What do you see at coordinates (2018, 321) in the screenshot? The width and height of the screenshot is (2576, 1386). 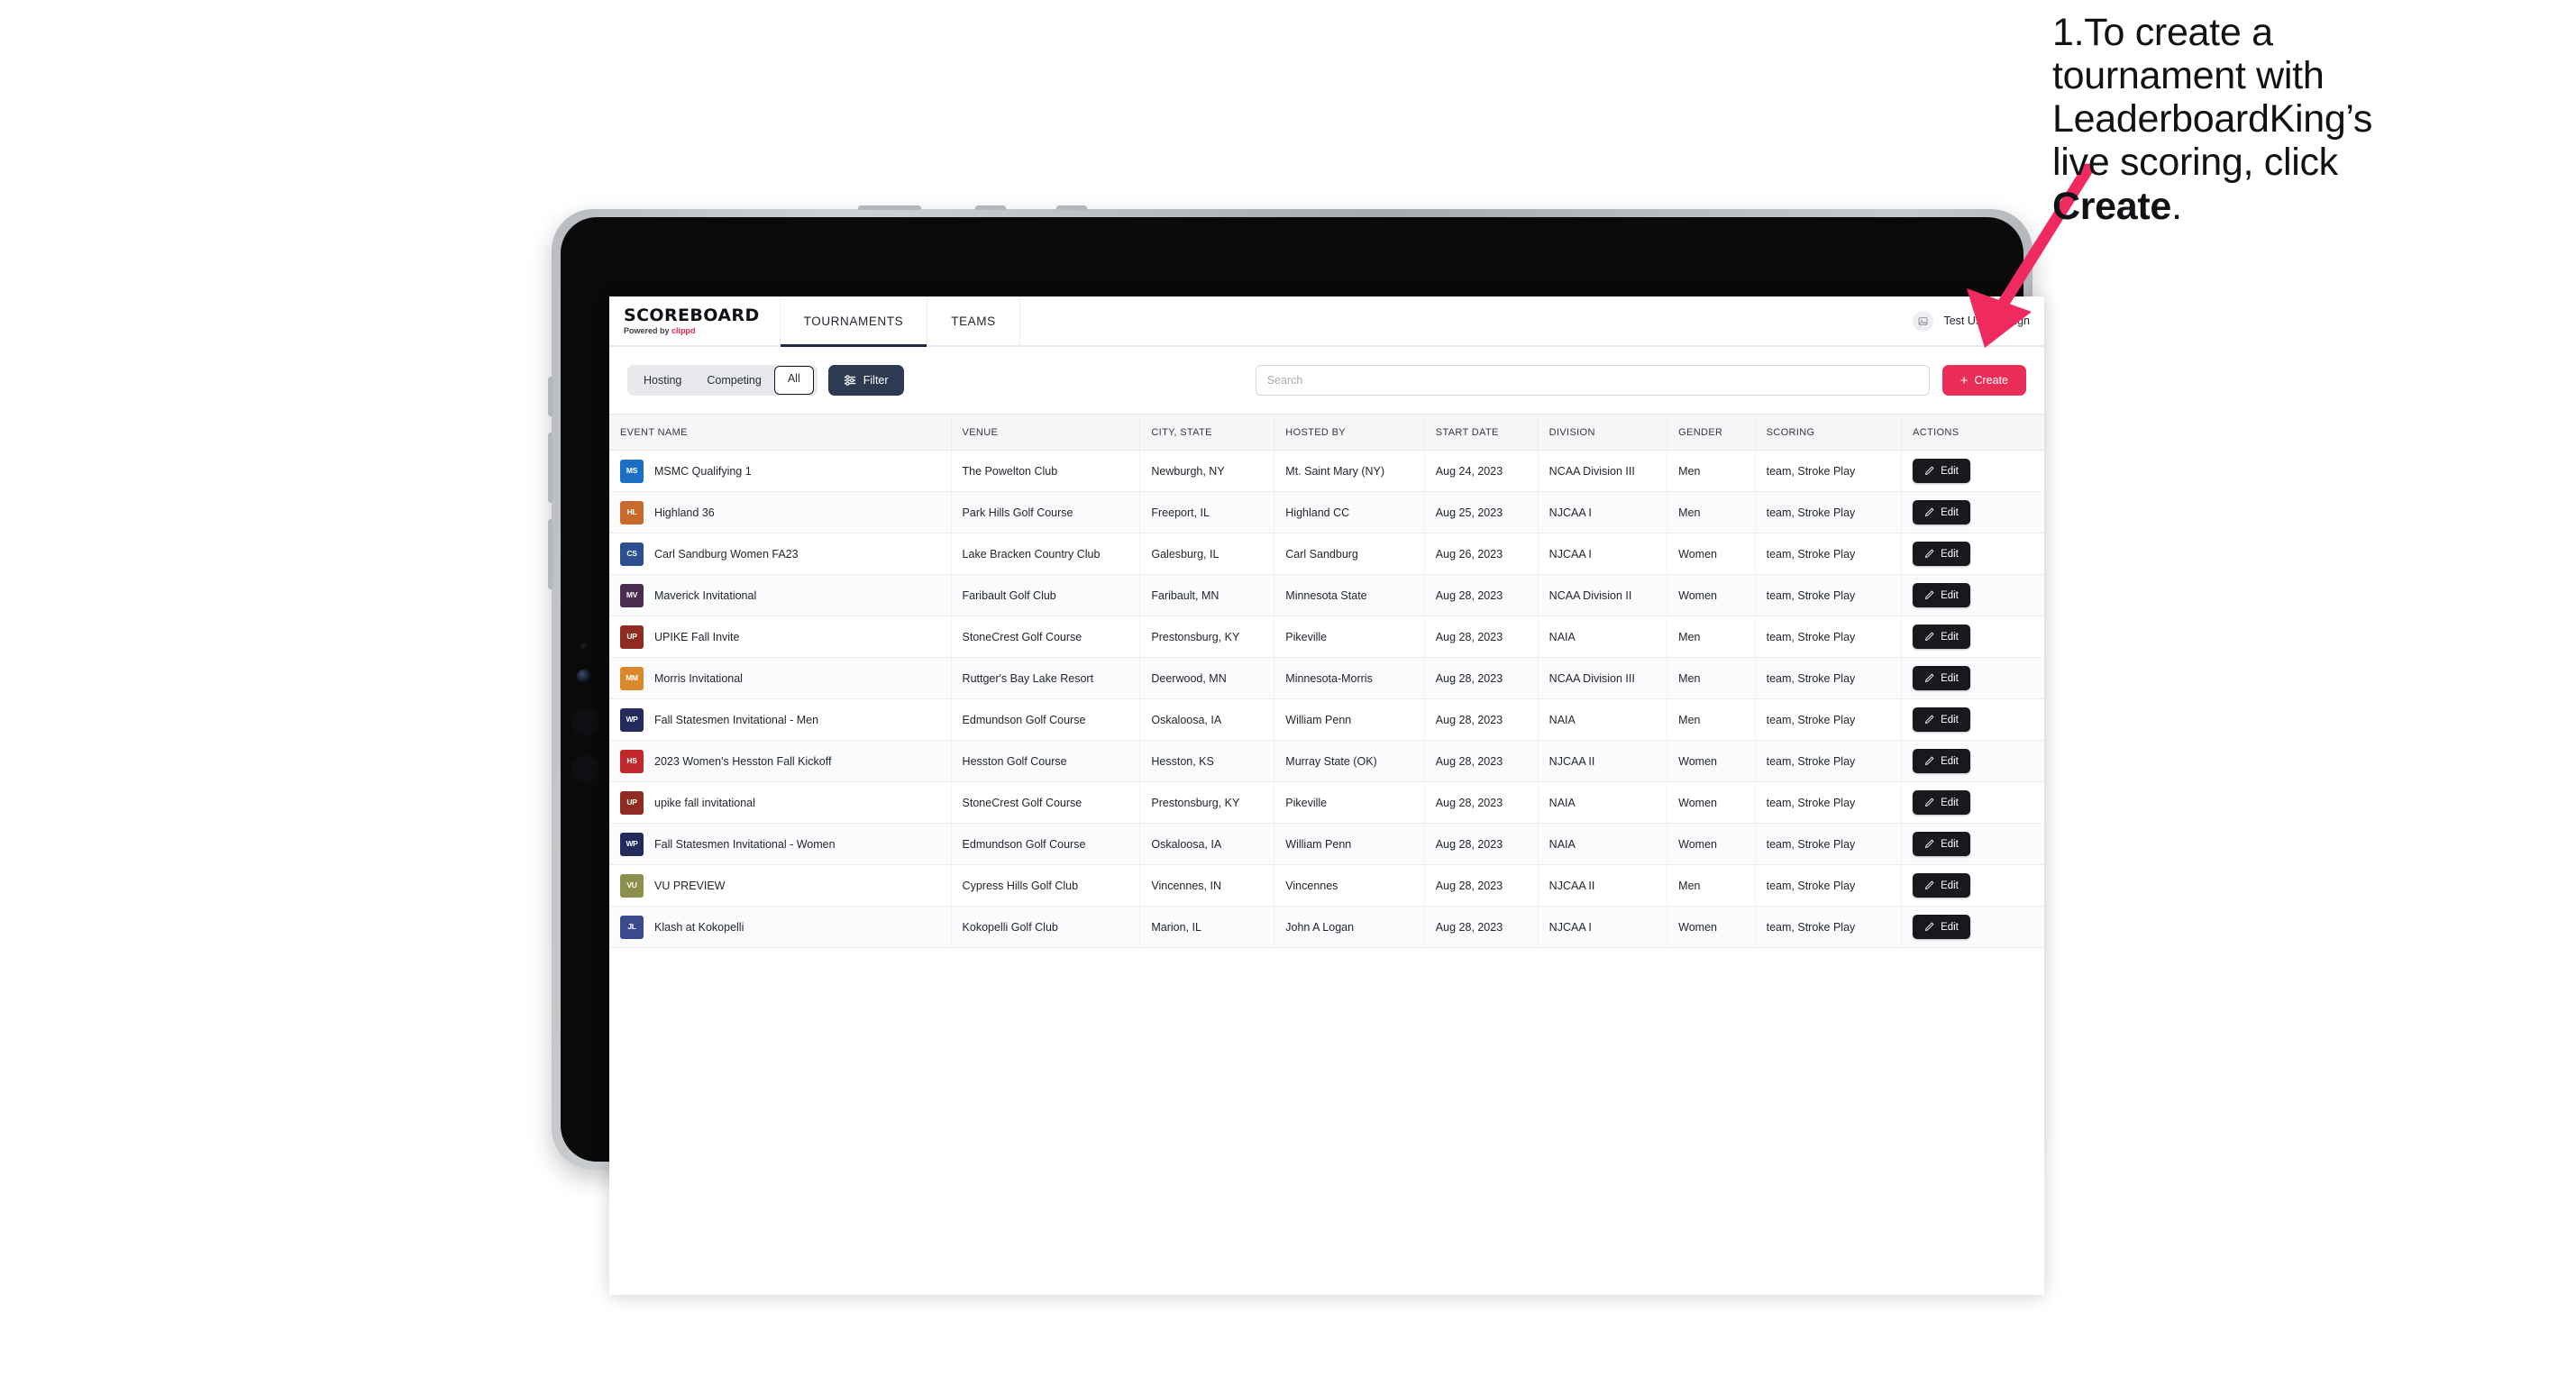 I see `sign-out-link: Sign` at bounding box center [2018, 321].